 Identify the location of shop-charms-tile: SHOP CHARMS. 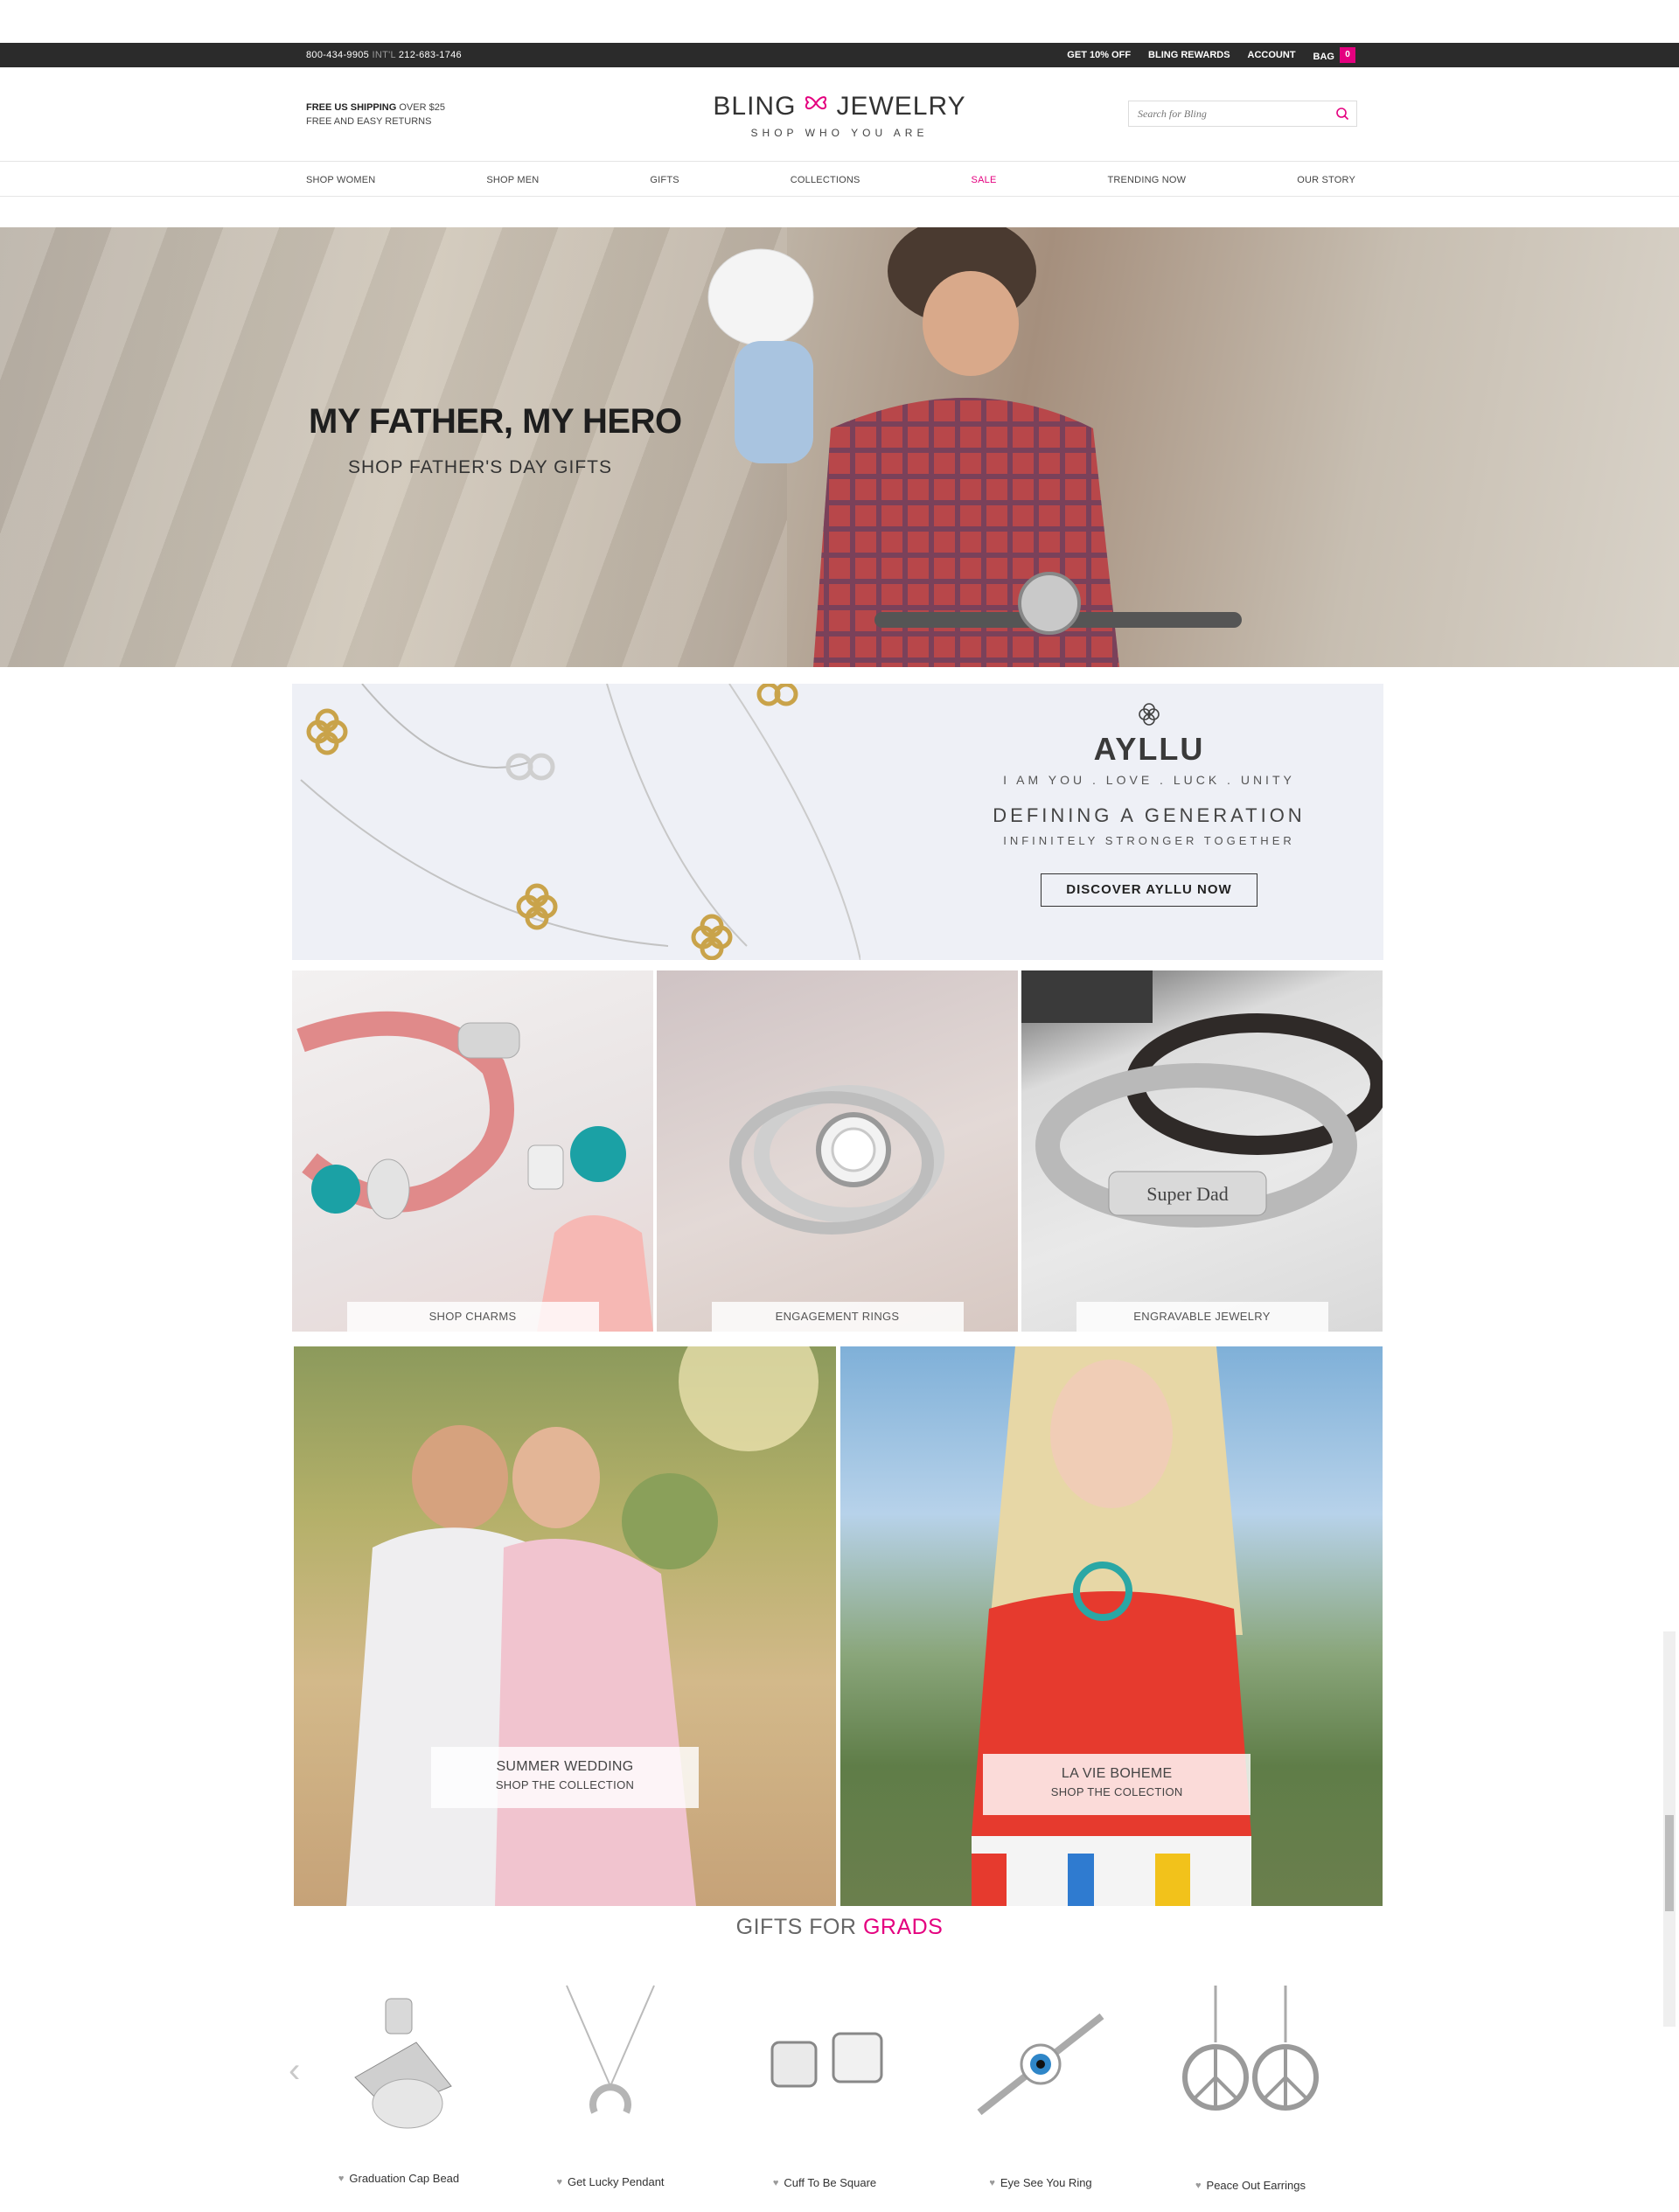
(473, 1151).